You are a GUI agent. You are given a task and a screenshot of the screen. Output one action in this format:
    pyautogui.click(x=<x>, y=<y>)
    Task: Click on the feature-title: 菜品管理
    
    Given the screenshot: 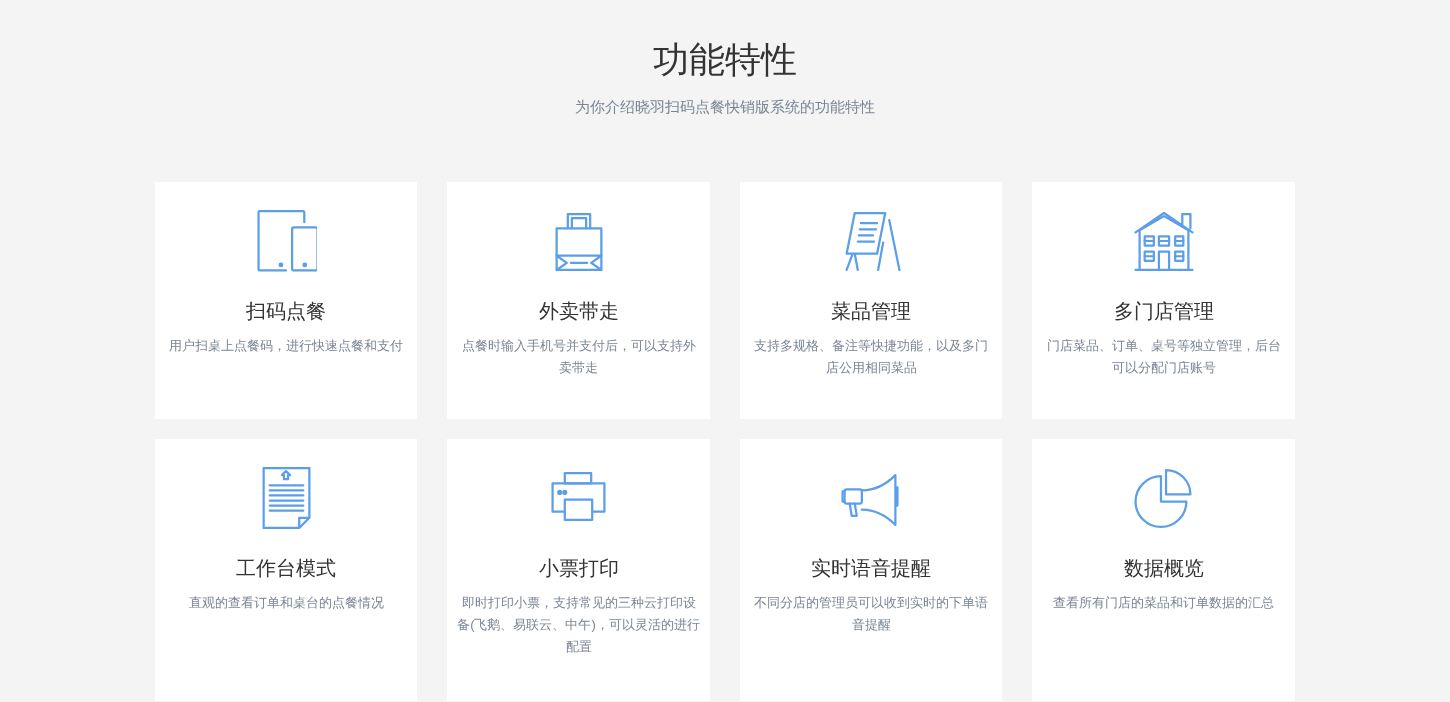 What is the action you would take?
    pyautogui.click(x=871, y=311)
    